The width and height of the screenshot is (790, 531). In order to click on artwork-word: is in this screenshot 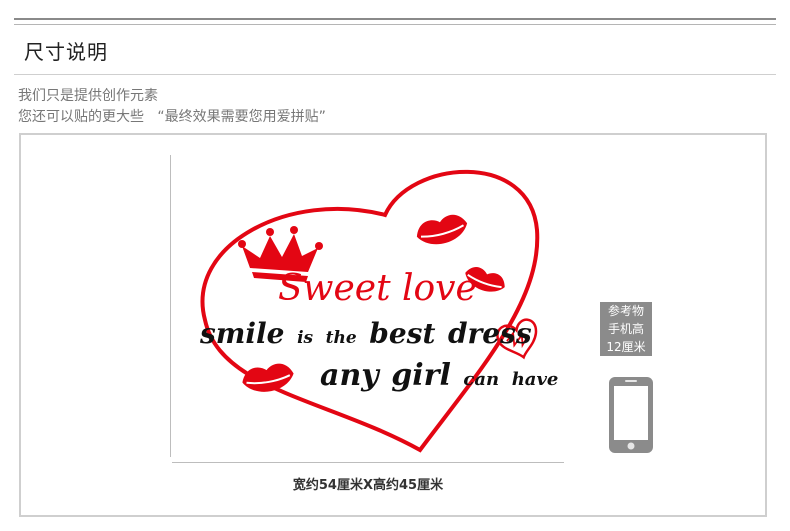, I will do `click(305, 338)`.